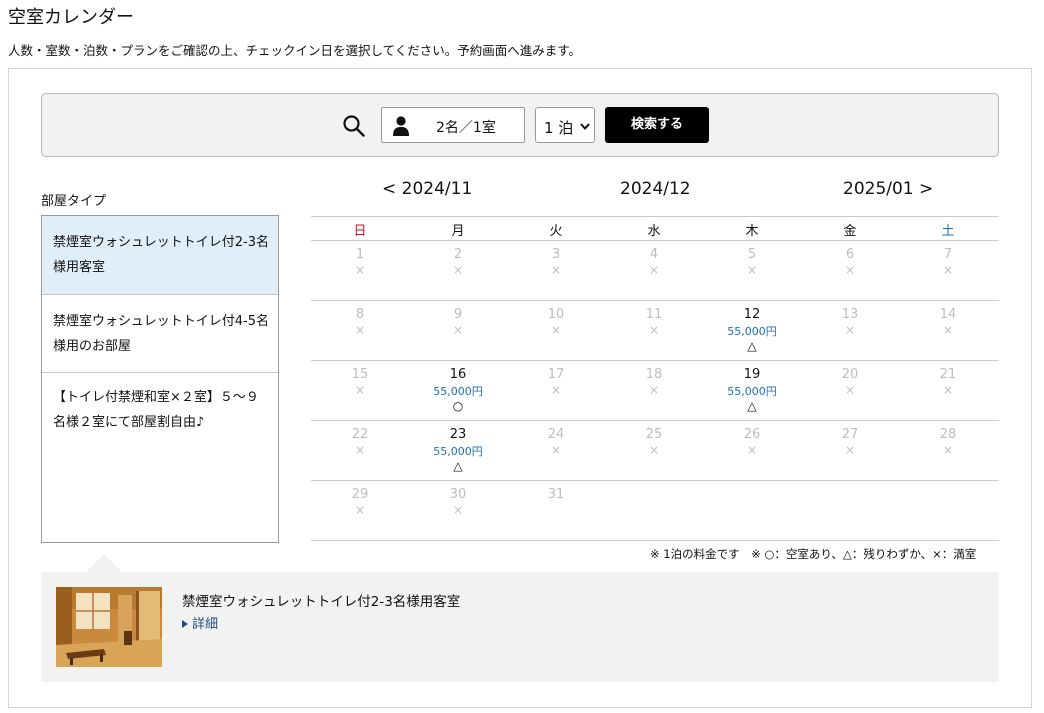  Describe the element at coordinates (458, 406) in the screenshot. I see `availability-mark: ○` at that location.